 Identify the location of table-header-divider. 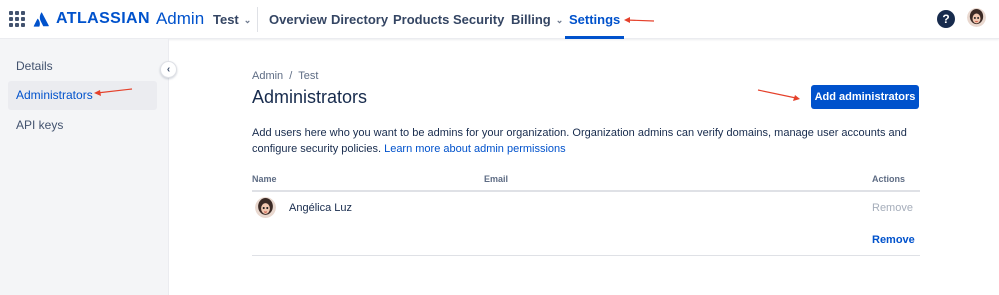
(586, 191).